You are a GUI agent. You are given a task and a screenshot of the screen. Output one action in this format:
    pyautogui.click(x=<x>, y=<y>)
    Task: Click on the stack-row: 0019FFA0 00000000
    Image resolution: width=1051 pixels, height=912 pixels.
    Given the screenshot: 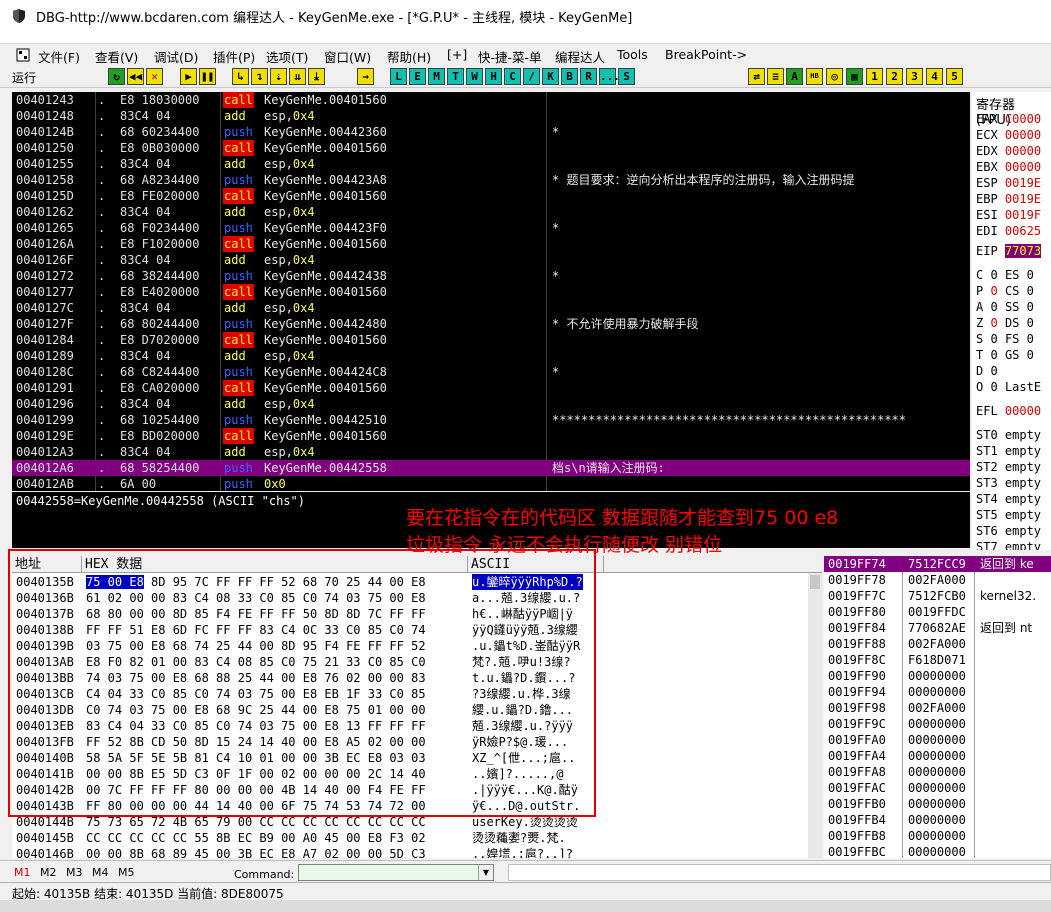 What is the action you would take?
    pyautogui.click(x=937, y=740)
    